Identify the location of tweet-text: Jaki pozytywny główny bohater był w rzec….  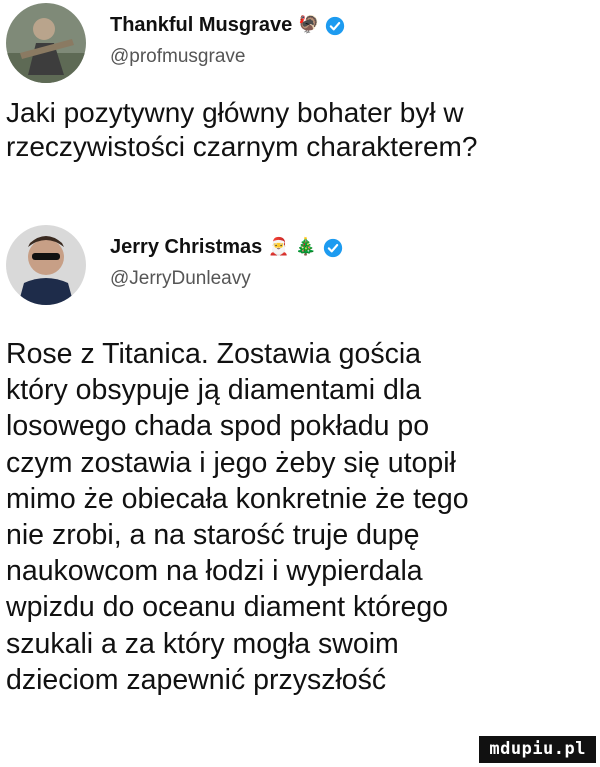
(242, 129).